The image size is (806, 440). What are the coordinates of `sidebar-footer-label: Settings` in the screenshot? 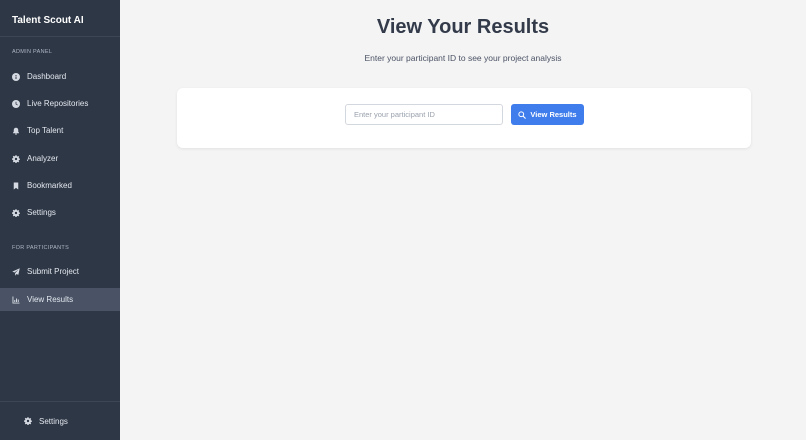 It's located at (53, 421).